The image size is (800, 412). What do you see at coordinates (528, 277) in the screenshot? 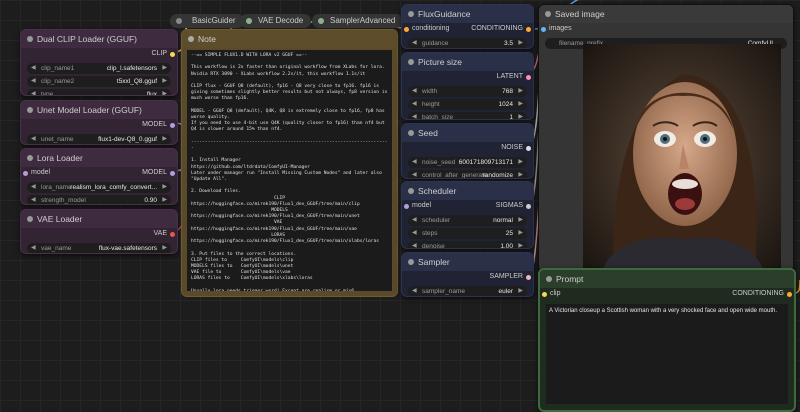
I see `sampler-output-port` at bounding box center [528, 277].